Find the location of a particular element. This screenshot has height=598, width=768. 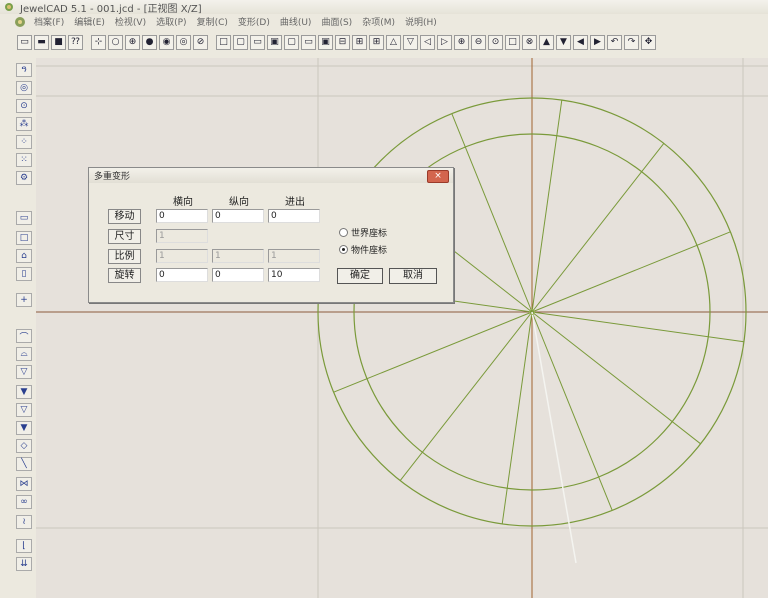

square-tool-icon: □ is located at coordinates (24, 238).